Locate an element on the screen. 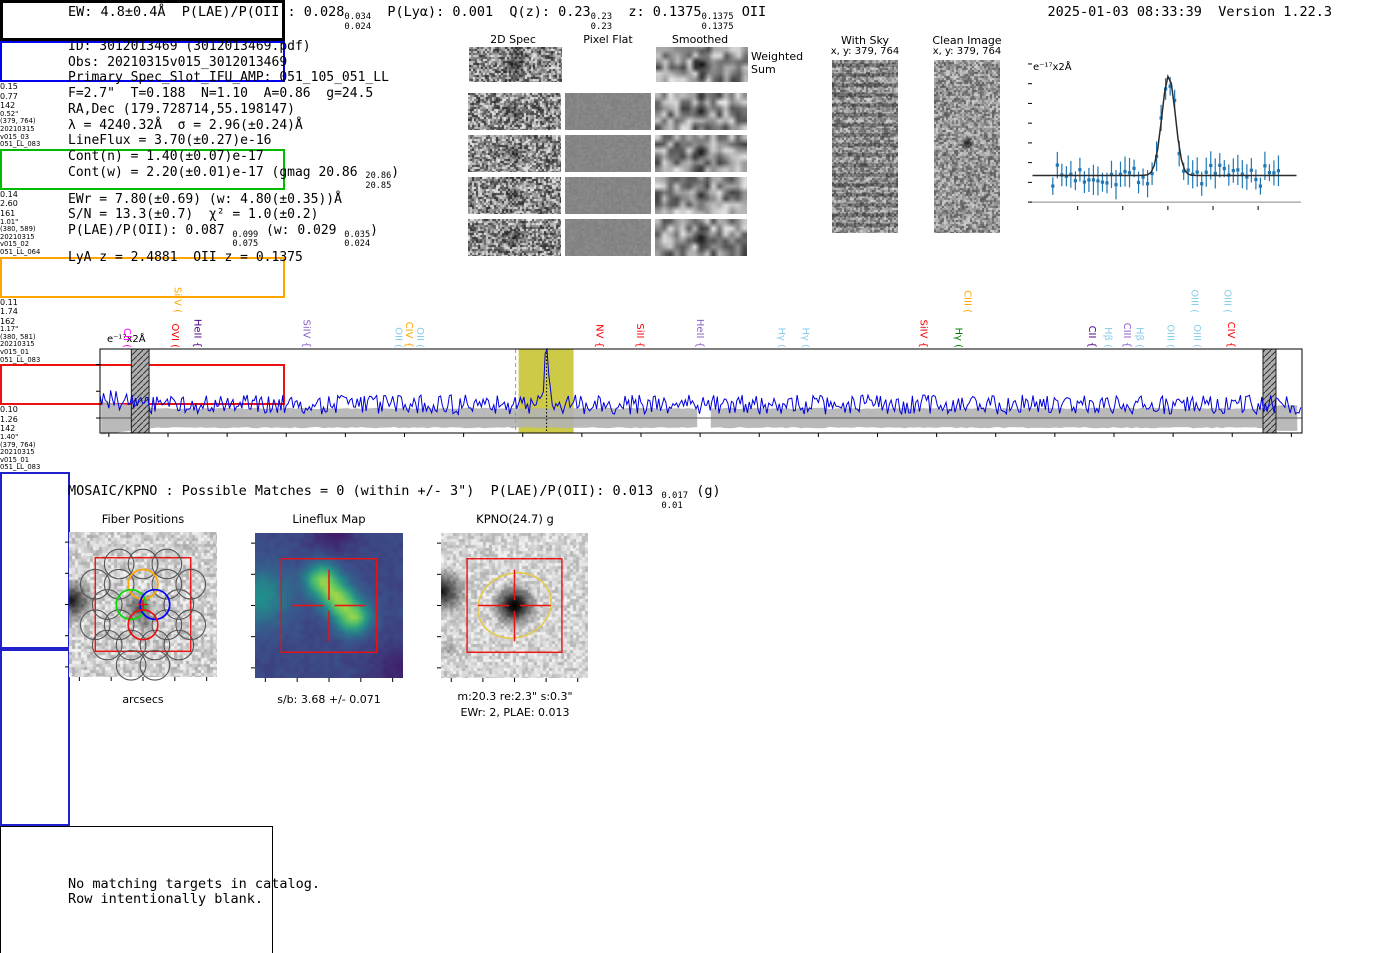 The width and height of the screenshot is (1400, 953). fiber-weight-value: 0.15 is located at coordinates (9, 86).